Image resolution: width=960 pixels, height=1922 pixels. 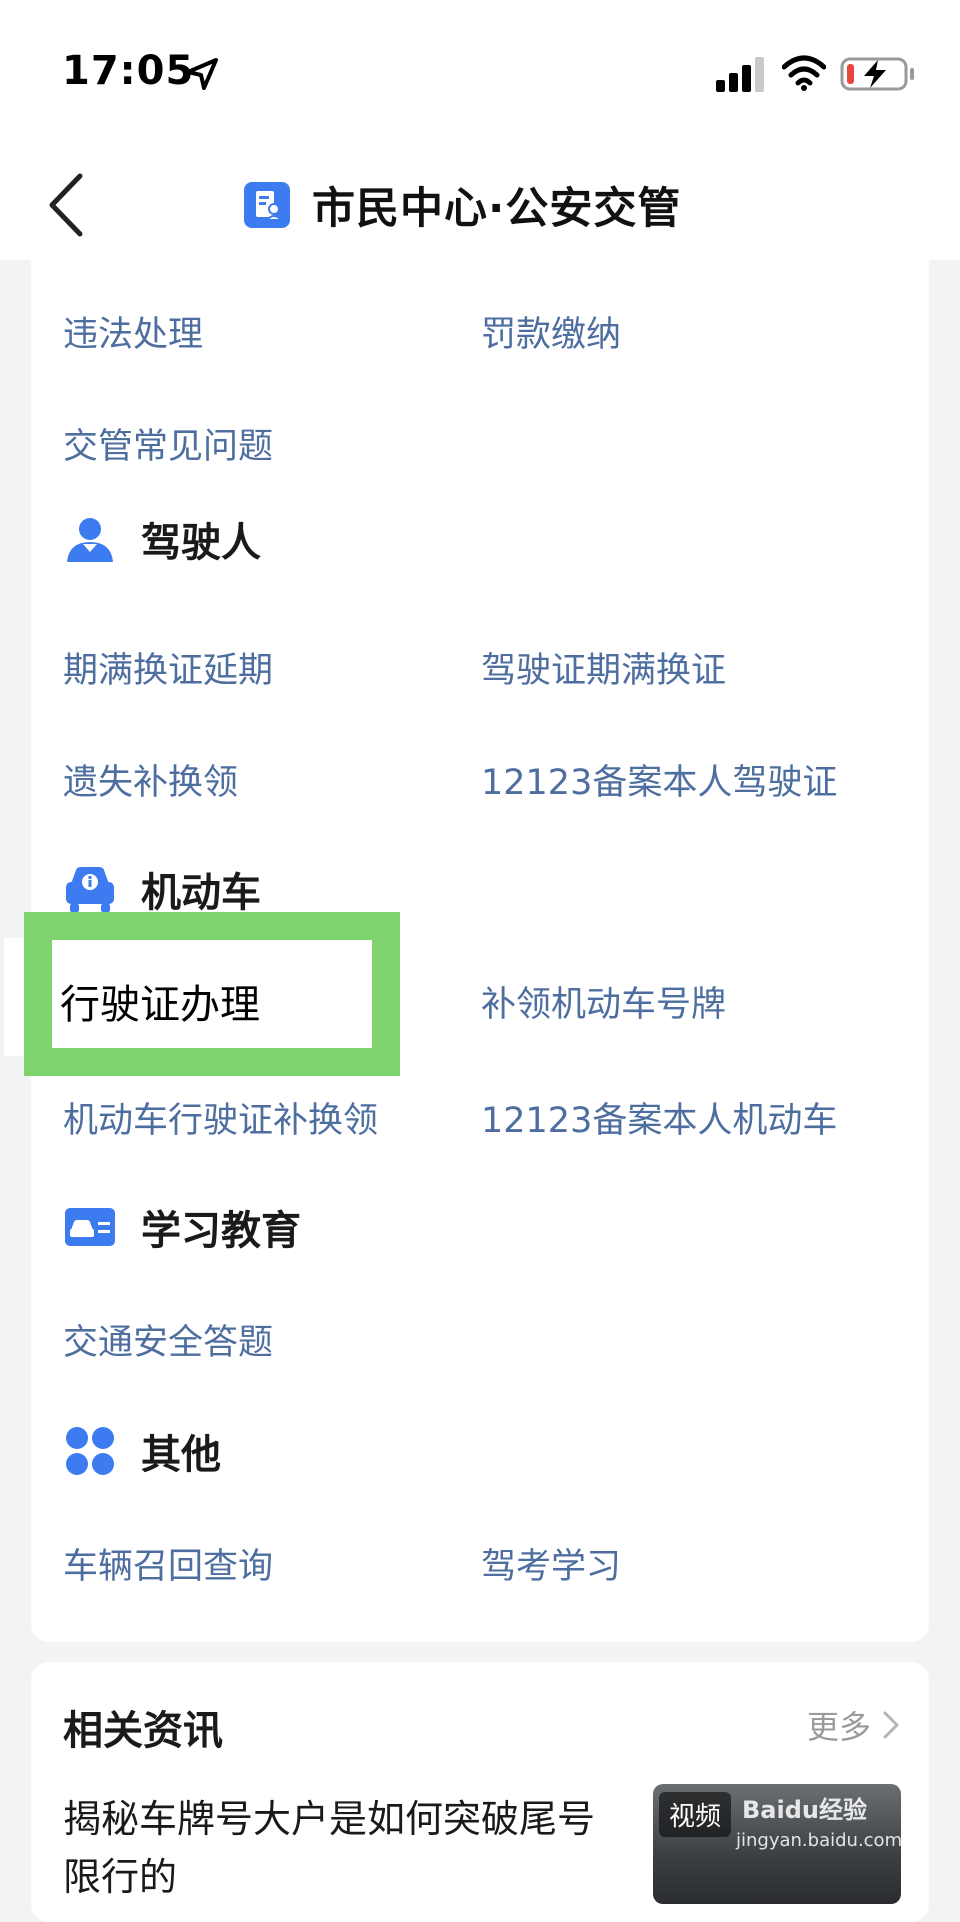 What do you see at coordinates (14, 997) in the screenshot?
I see `highlight-edge-strip` at bounding box center [14, 997].